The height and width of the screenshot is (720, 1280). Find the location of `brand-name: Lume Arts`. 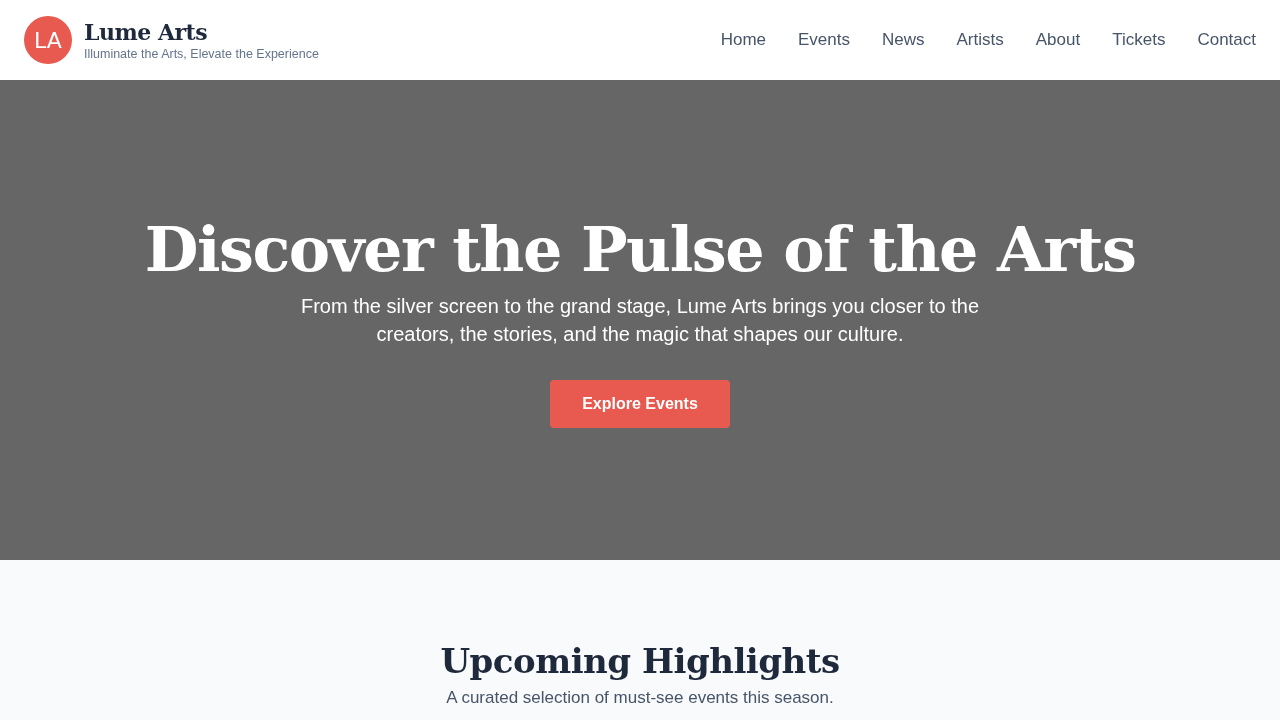

brand-name: Lume Arts is located at coordinates (201, 32).